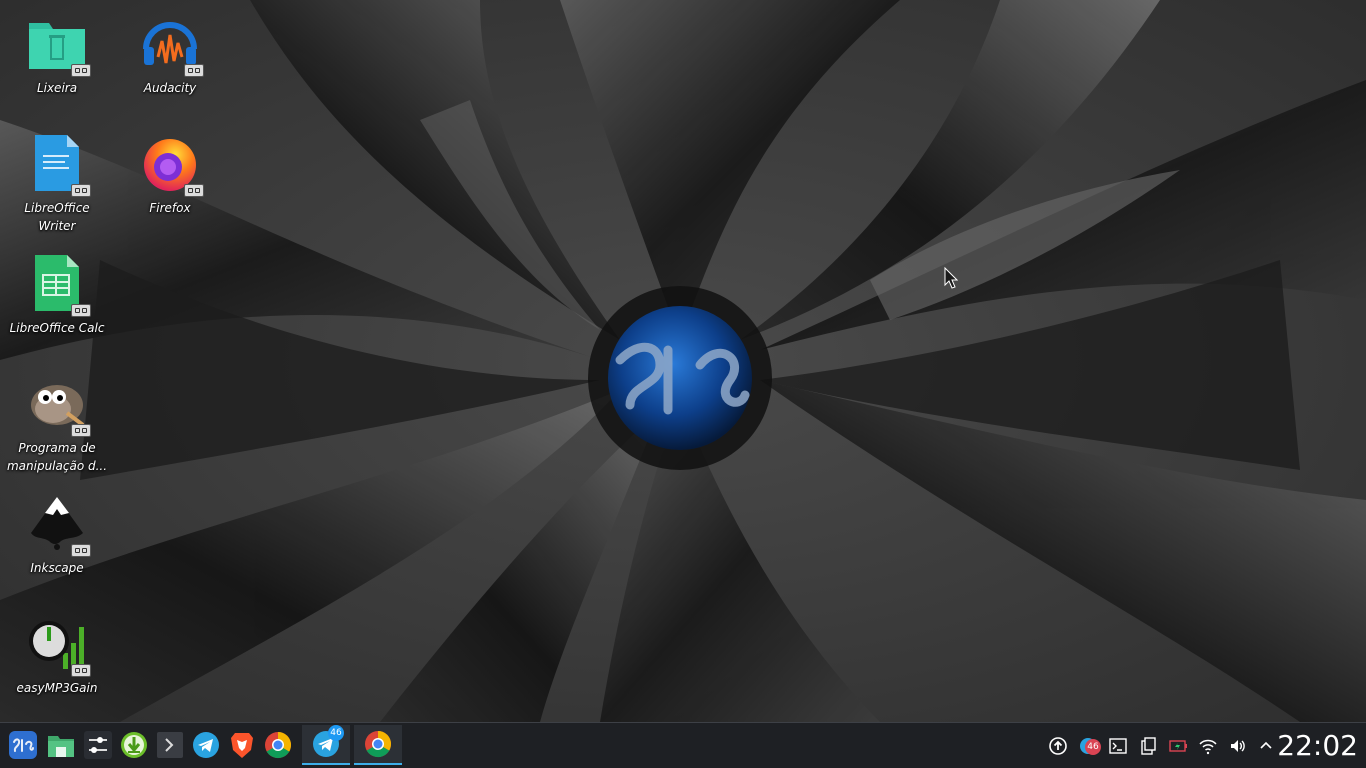 The height and width of the screenshot is (768, 1366). I want to click on biglinux-logo-icon, so click(23, 745).